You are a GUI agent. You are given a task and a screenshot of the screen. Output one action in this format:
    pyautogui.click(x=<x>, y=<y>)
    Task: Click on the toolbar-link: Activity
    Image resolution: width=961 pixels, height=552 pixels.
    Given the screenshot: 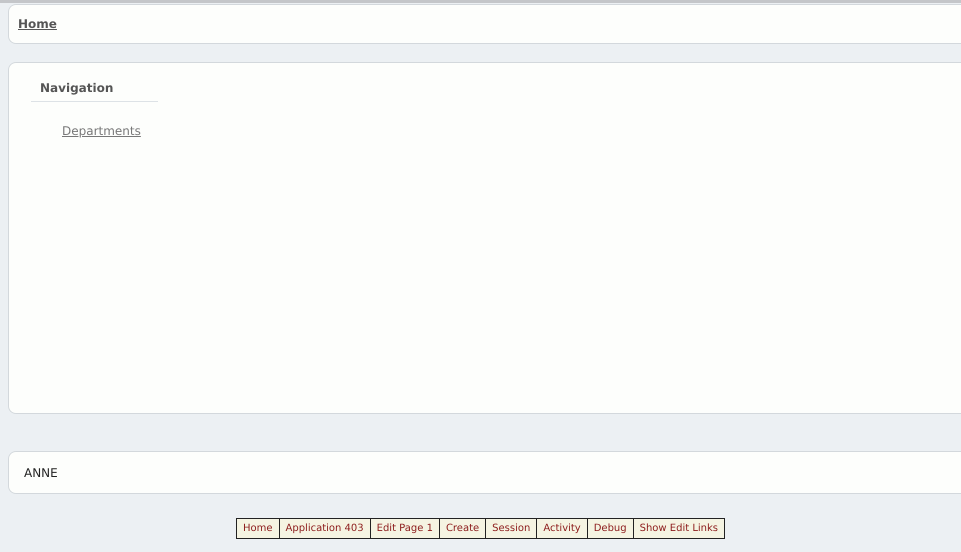 What is the action you would take?
    pyautogui.click(x=561, y=528)
    